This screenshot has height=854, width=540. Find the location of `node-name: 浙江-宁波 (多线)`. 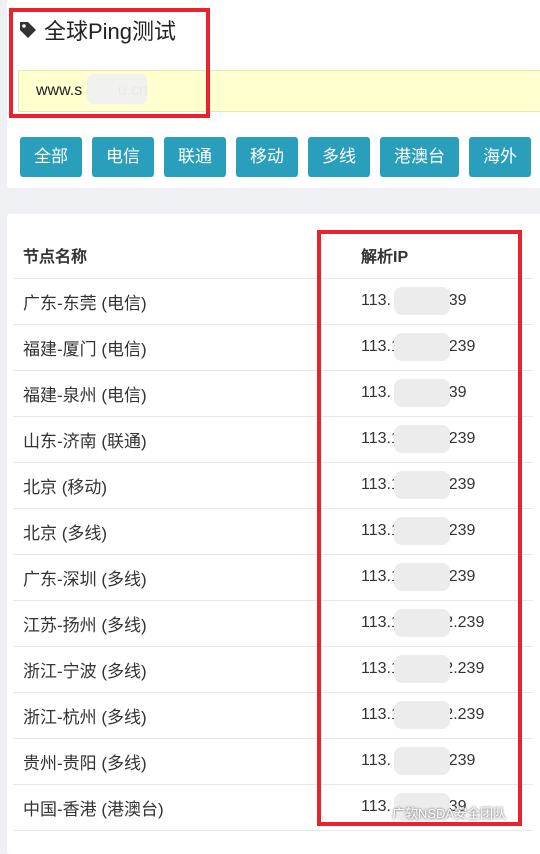

node-name: 浙江-宁波 (多线) is located at coordinates (85, 671).